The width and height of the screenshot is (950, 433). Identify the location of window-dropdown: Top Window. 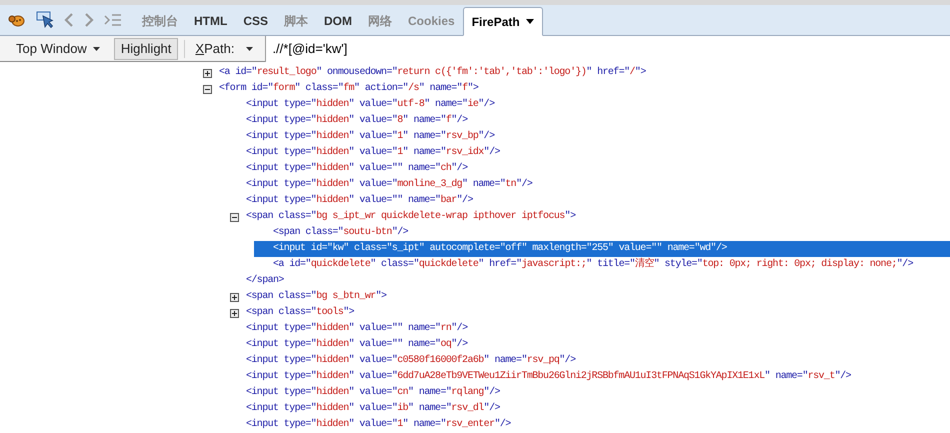
(58, 49).